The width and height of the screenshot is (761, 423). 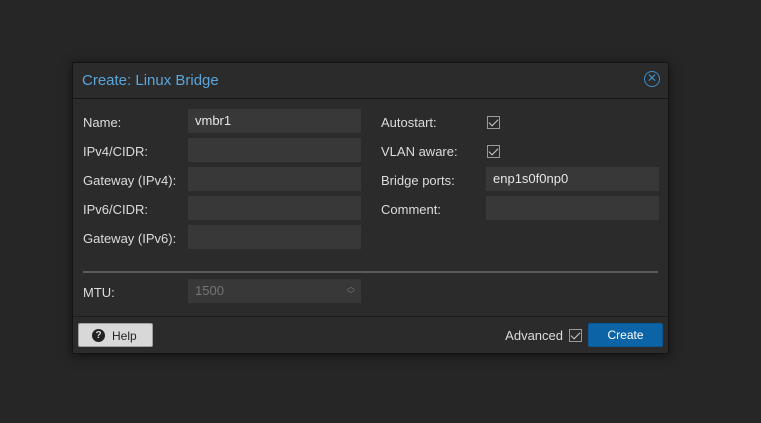 I want to click on mtu-stepper: ︿﹀, so click(x=274, y=291).